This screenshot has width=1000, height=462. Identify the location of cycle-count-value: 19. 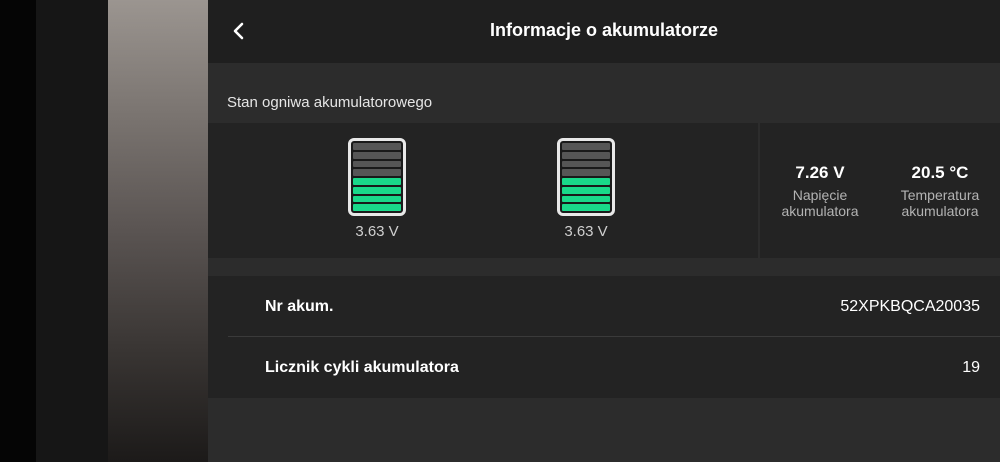
(971, 367).